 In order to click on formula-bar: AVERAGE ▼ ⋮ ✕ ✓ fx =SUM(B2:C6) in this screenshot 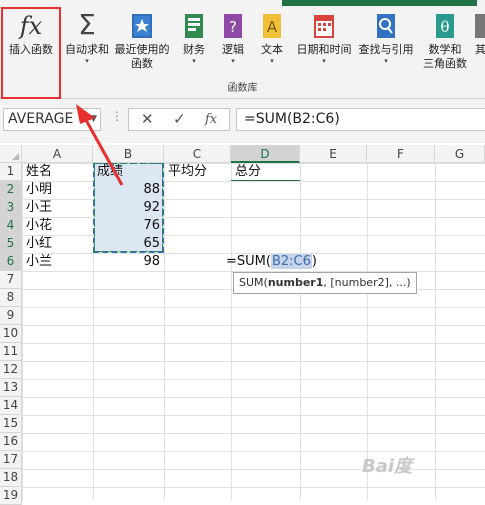, I will do `click(242, 121)`.